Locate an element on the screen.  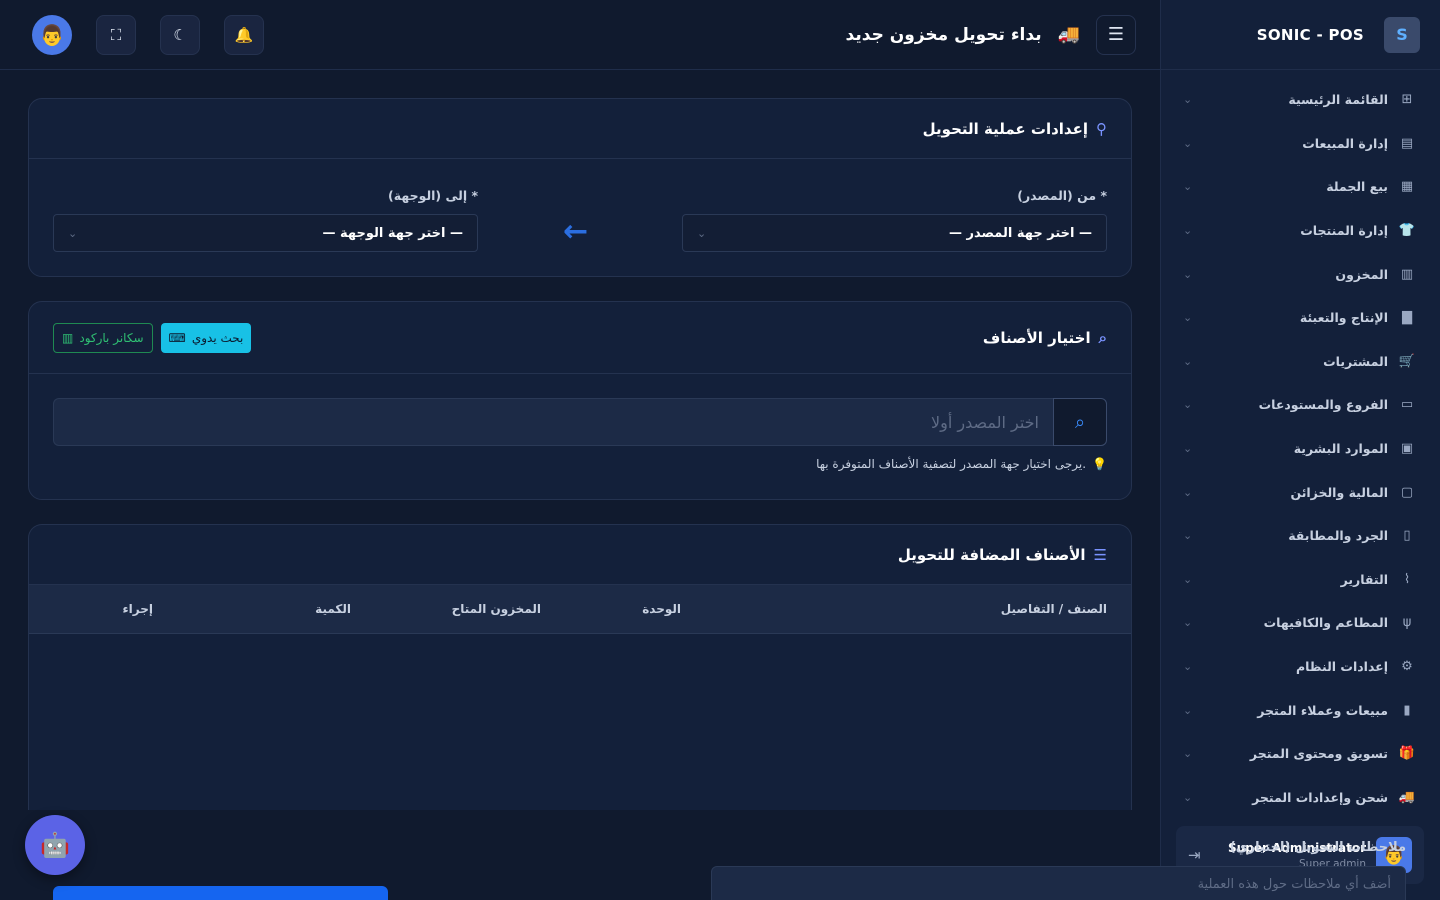
from-select: ⌄ — اختر جهة المصدر — is located at coordinates (894, 233).